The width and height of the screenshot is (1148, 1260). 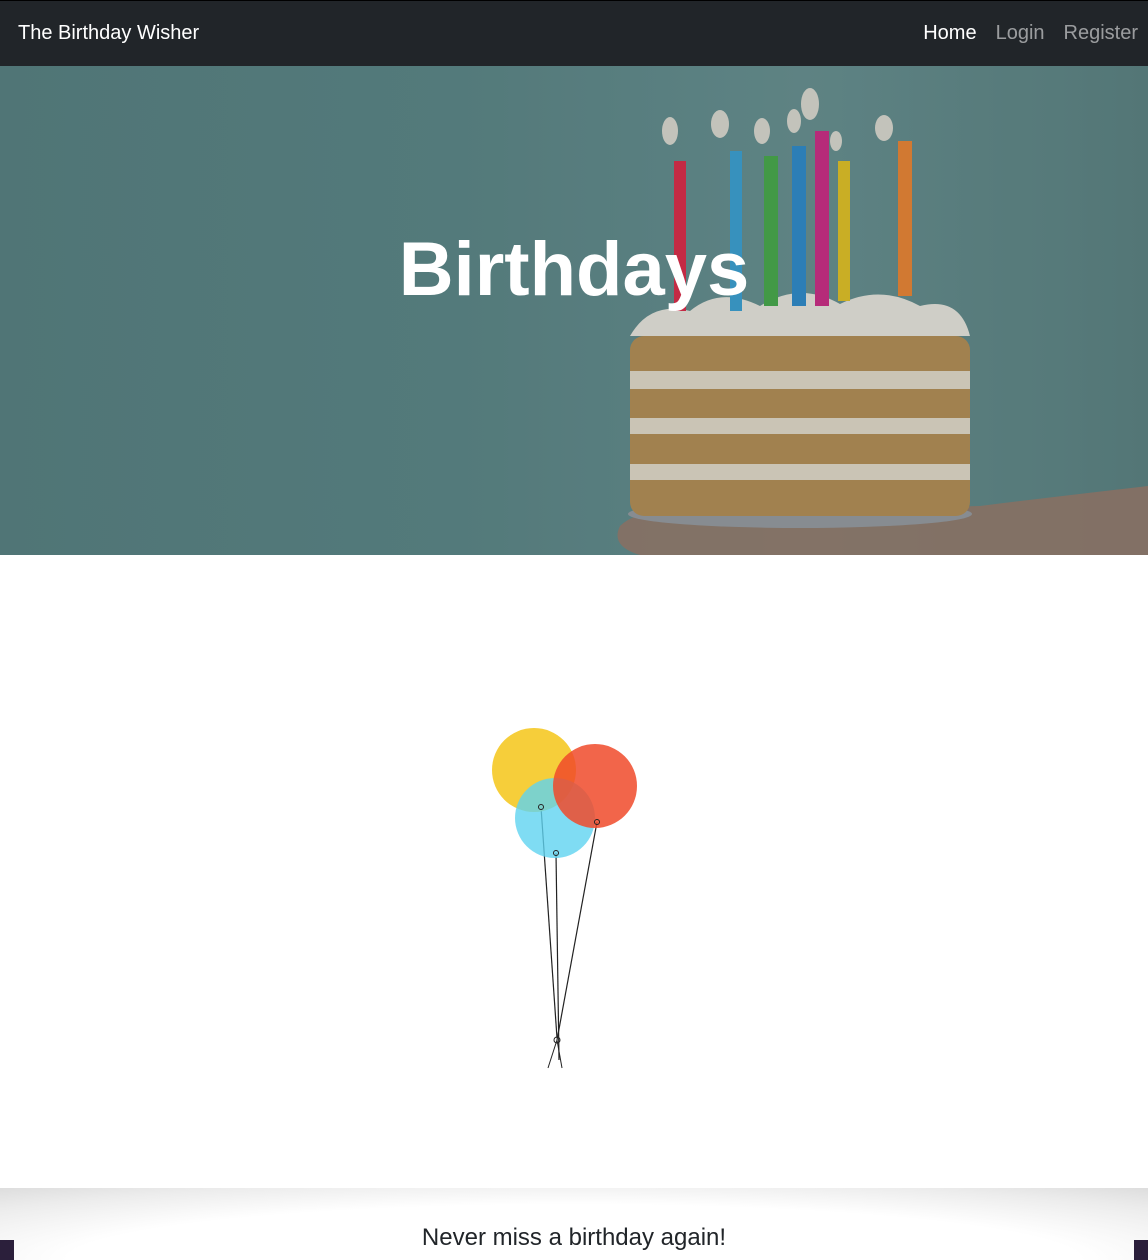 I want to click on navbar: The Birthday Wisher Home Login Register, so click(x=574, y=33).